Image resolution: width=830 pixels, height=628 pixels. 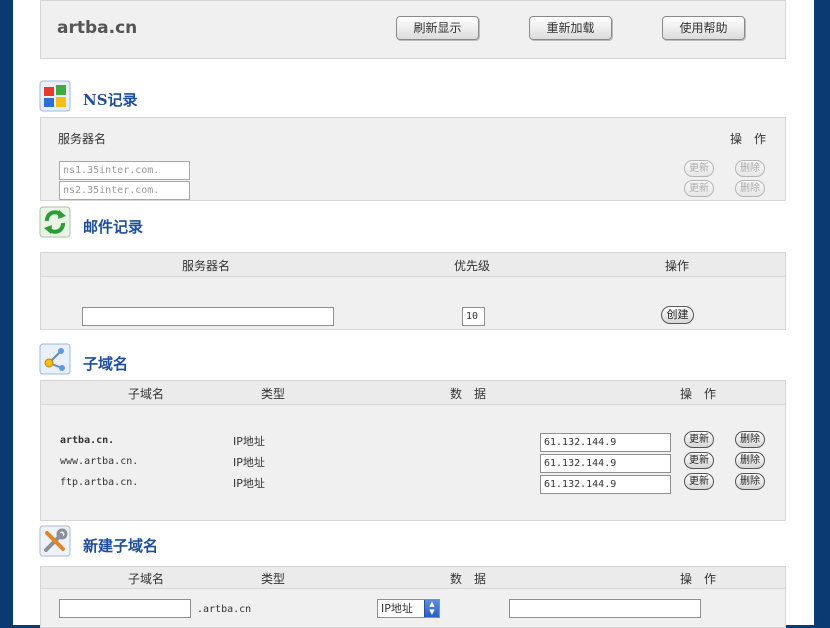 I want to click on subdomain-section-title: 子域名, so click(x=106, y=364).